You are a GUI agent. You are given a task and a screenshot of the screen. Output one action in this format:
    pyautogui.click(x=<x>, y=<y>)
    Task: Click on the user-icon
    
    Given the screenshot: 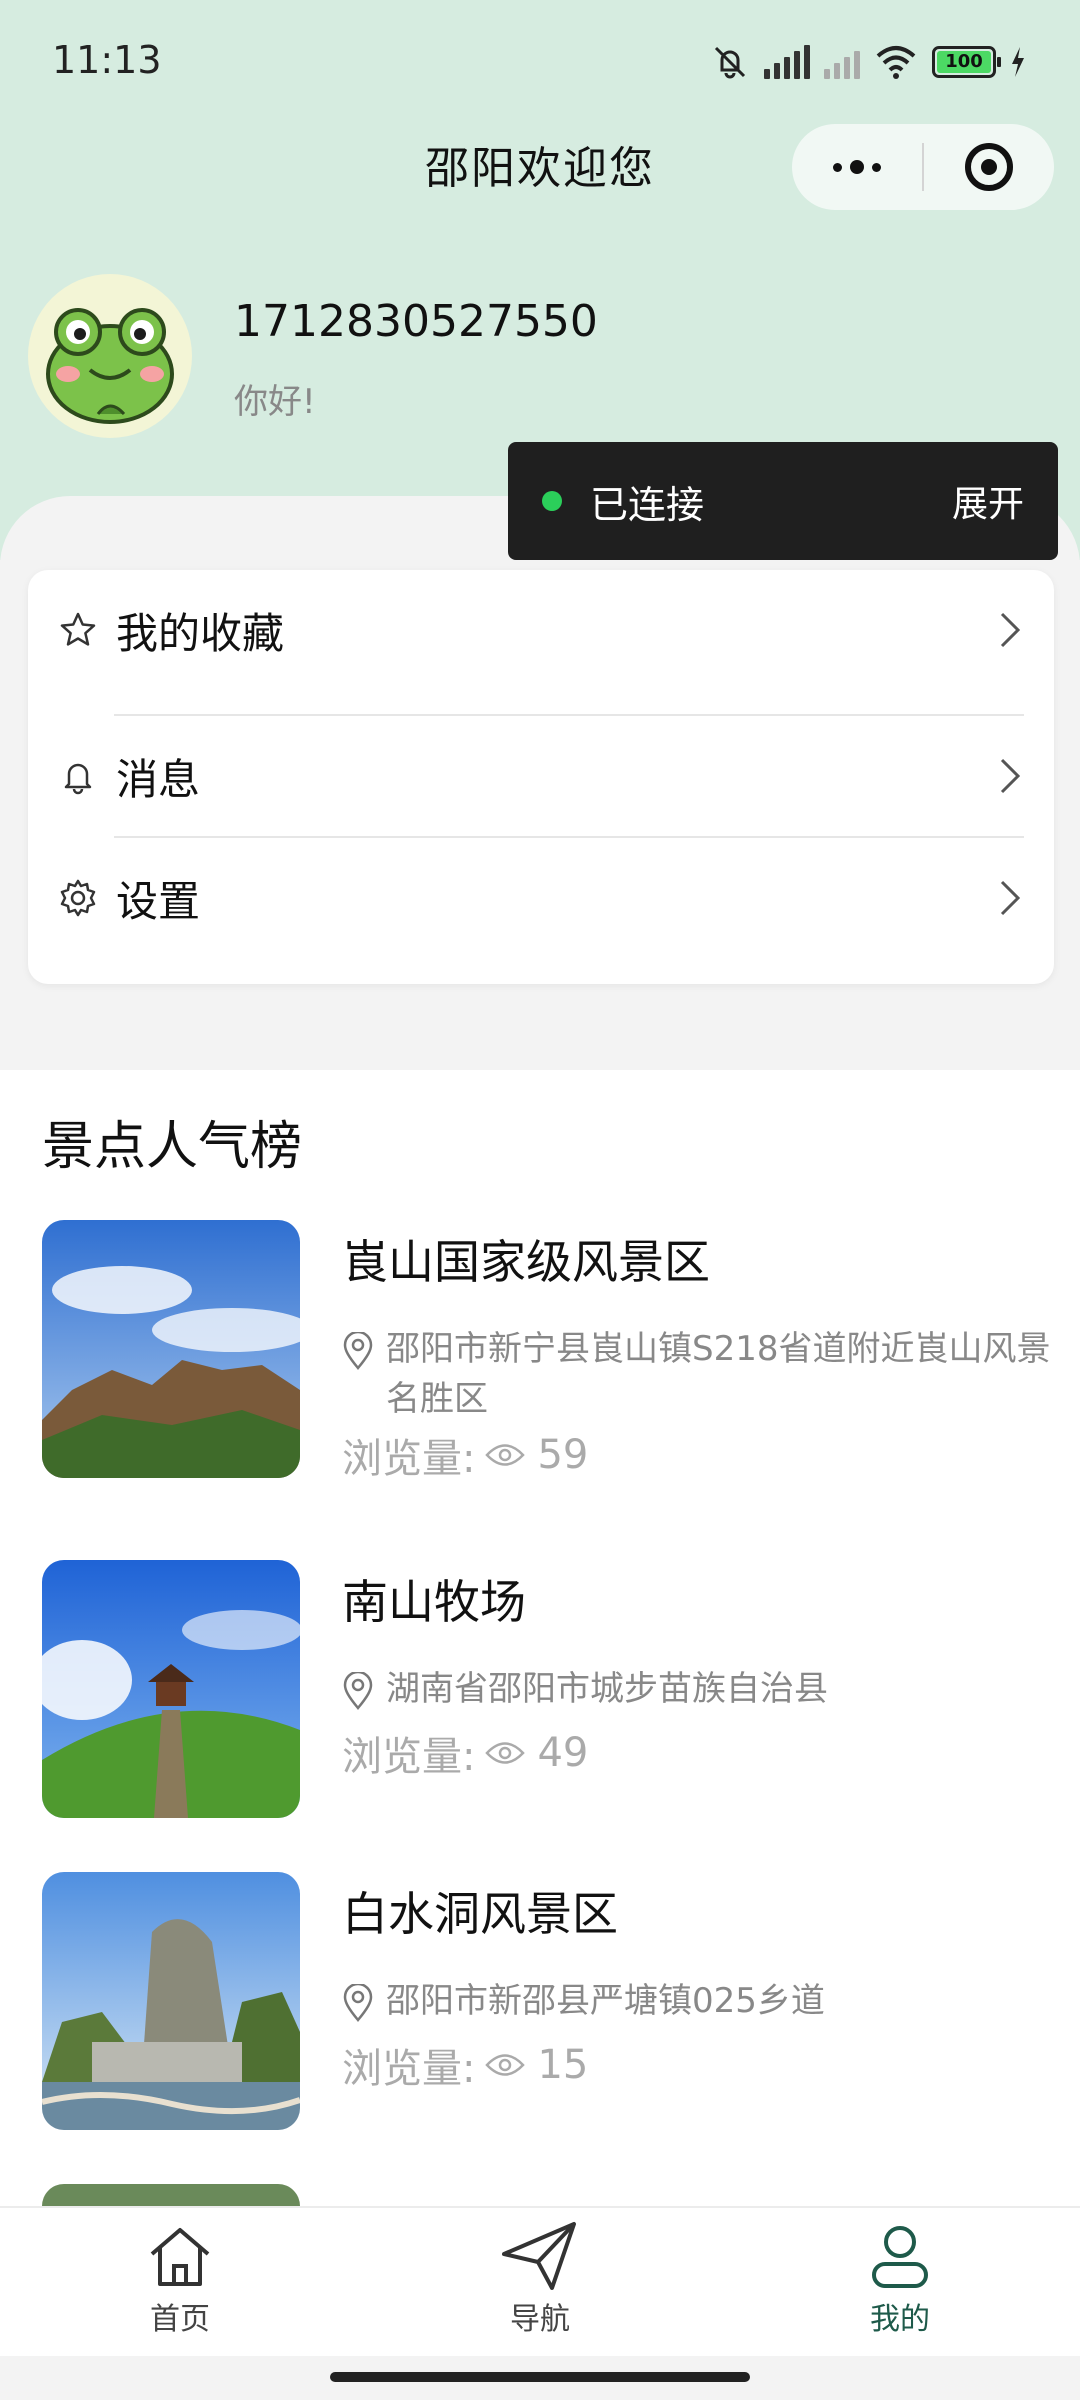 What is the action you would take?
    pyautogui.click(x=900, y=2257)
    